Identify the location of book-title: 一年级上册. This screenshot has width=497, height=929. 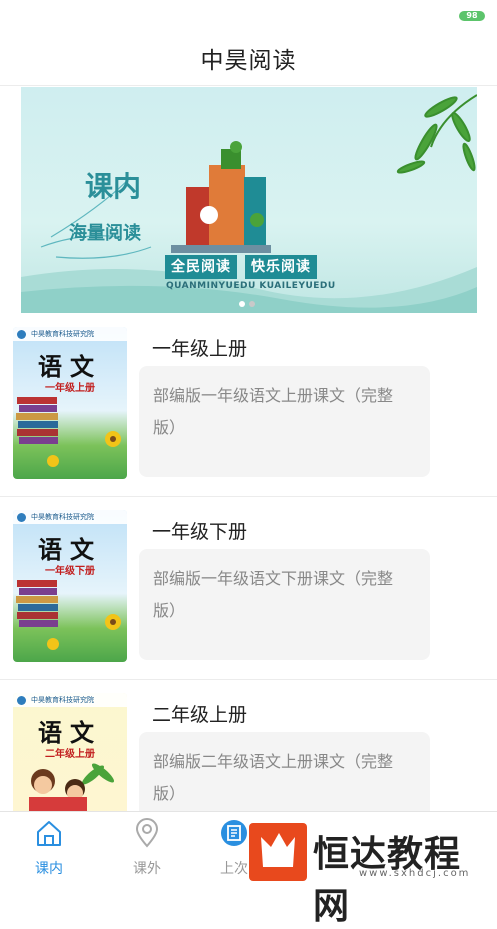
(200, 349).